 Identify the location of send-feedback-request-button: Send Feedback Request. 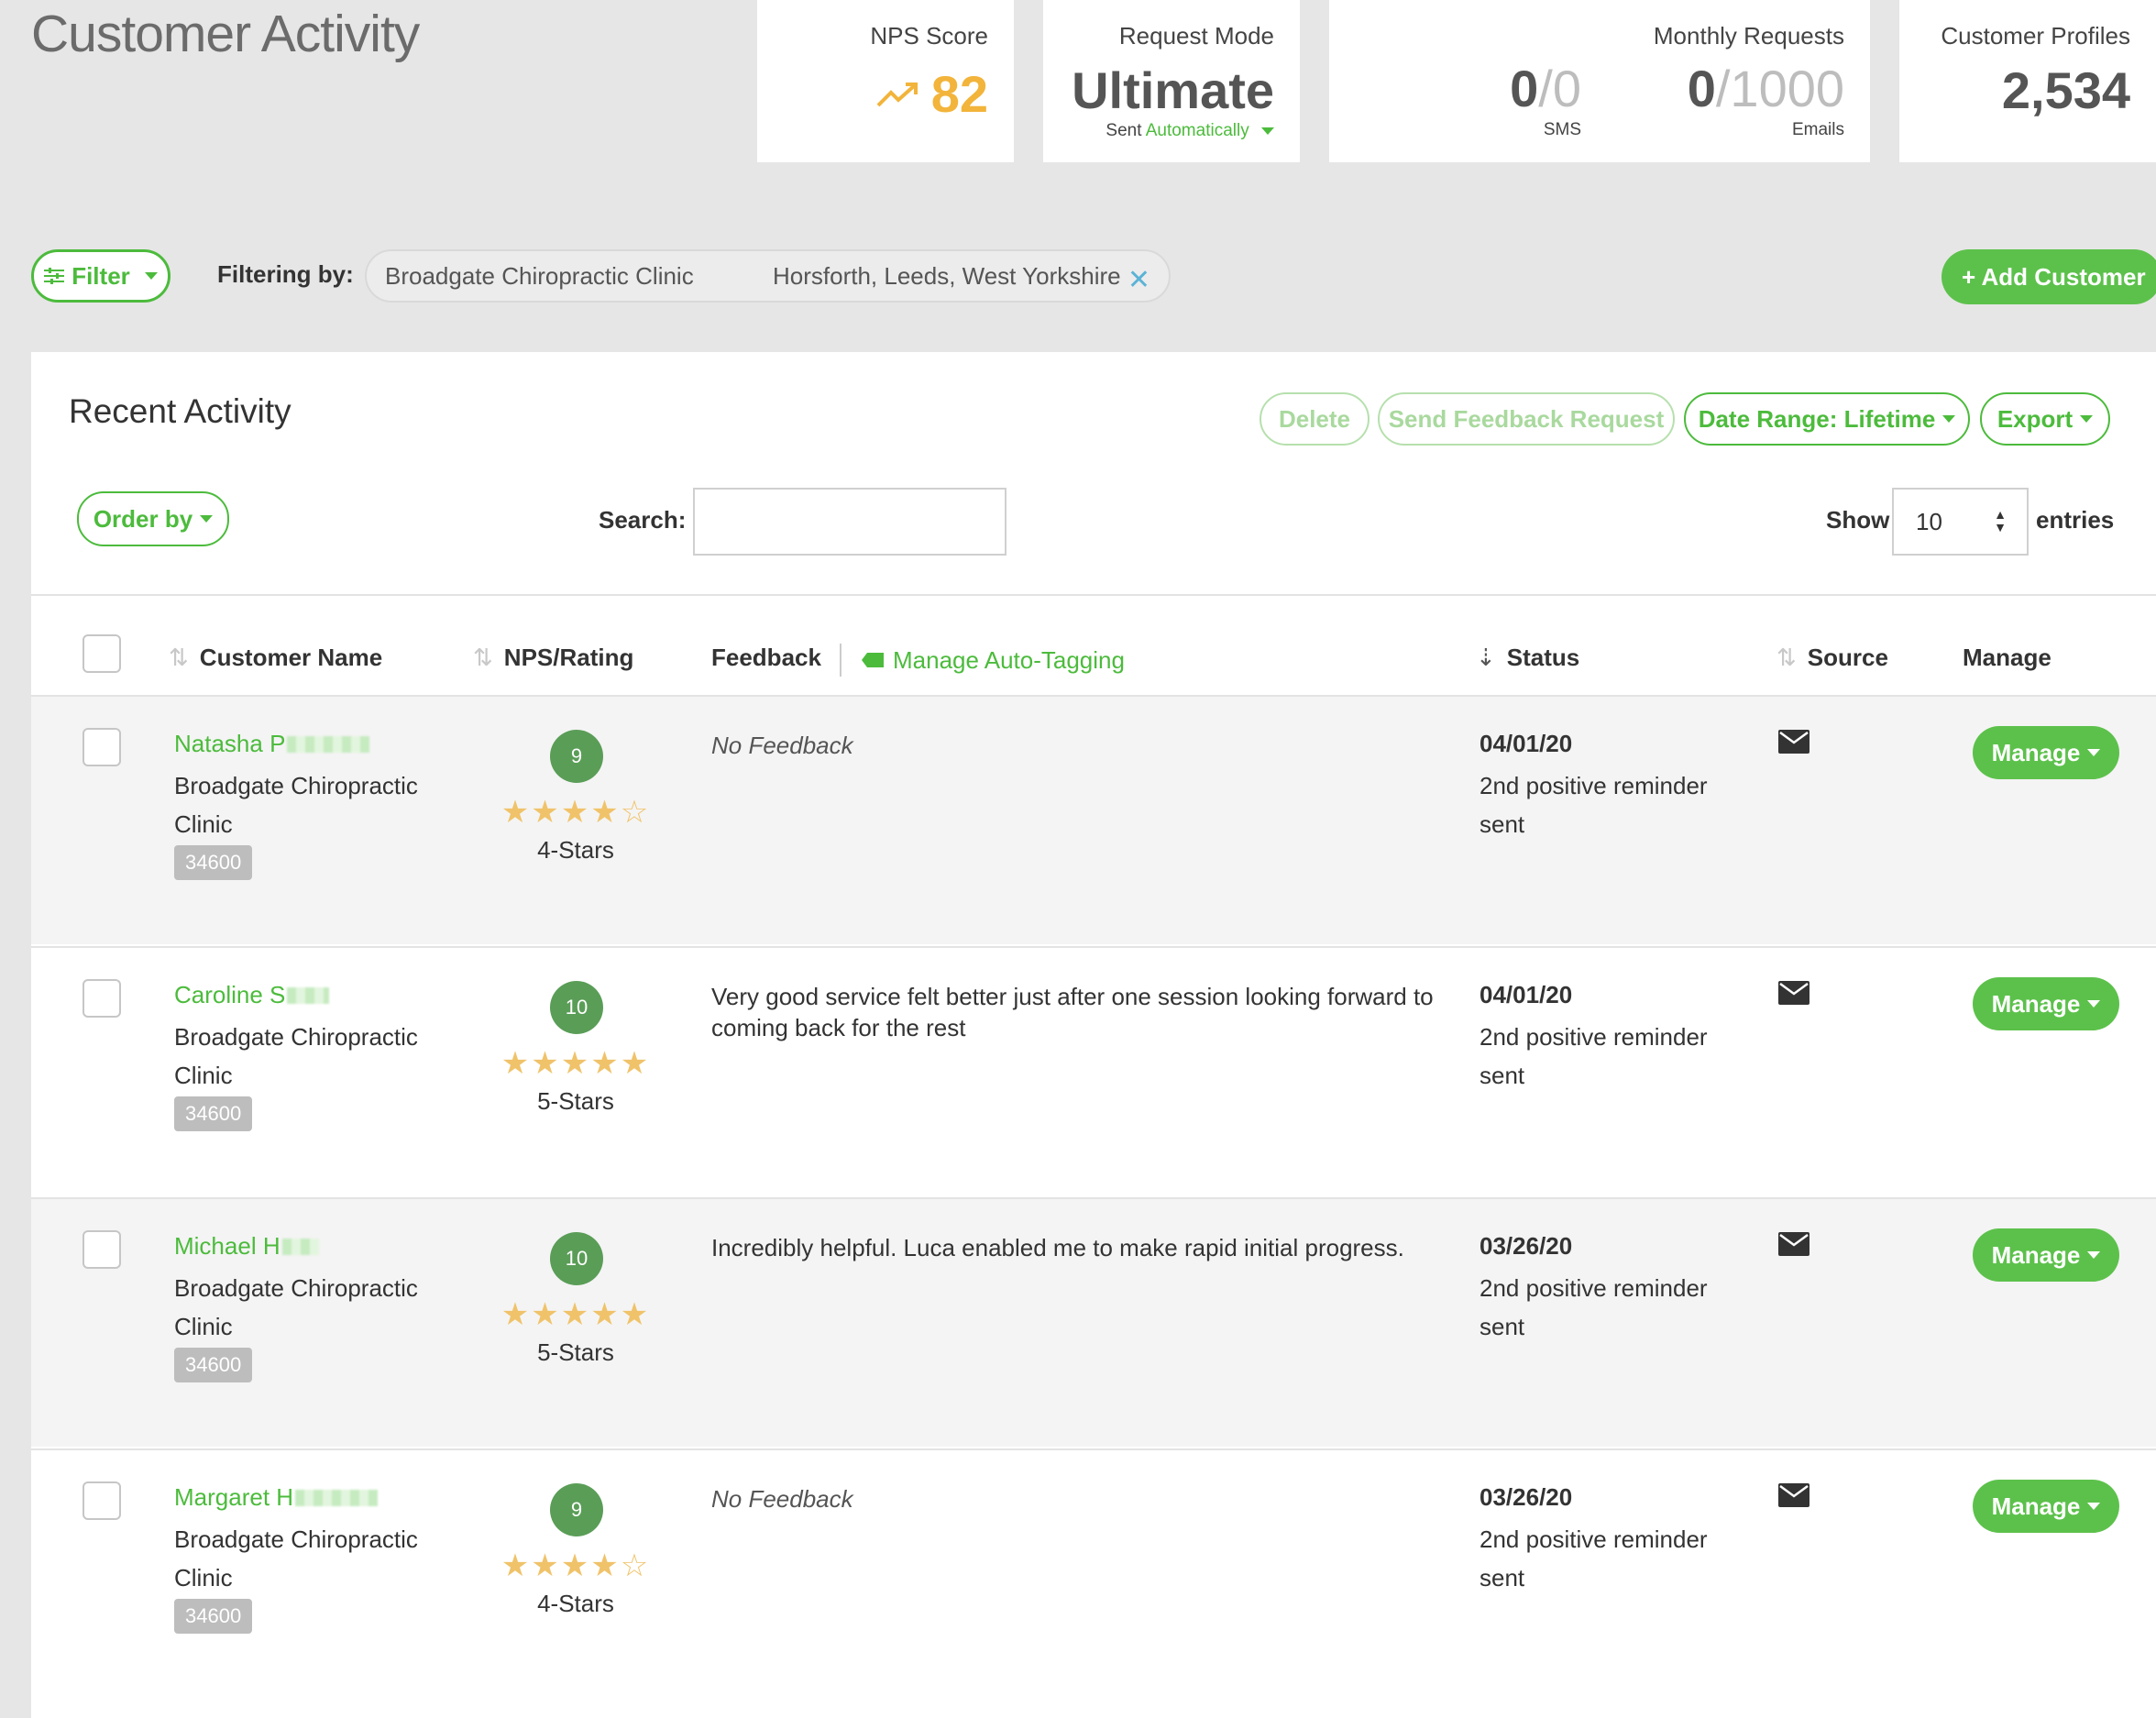
(1526, 419).